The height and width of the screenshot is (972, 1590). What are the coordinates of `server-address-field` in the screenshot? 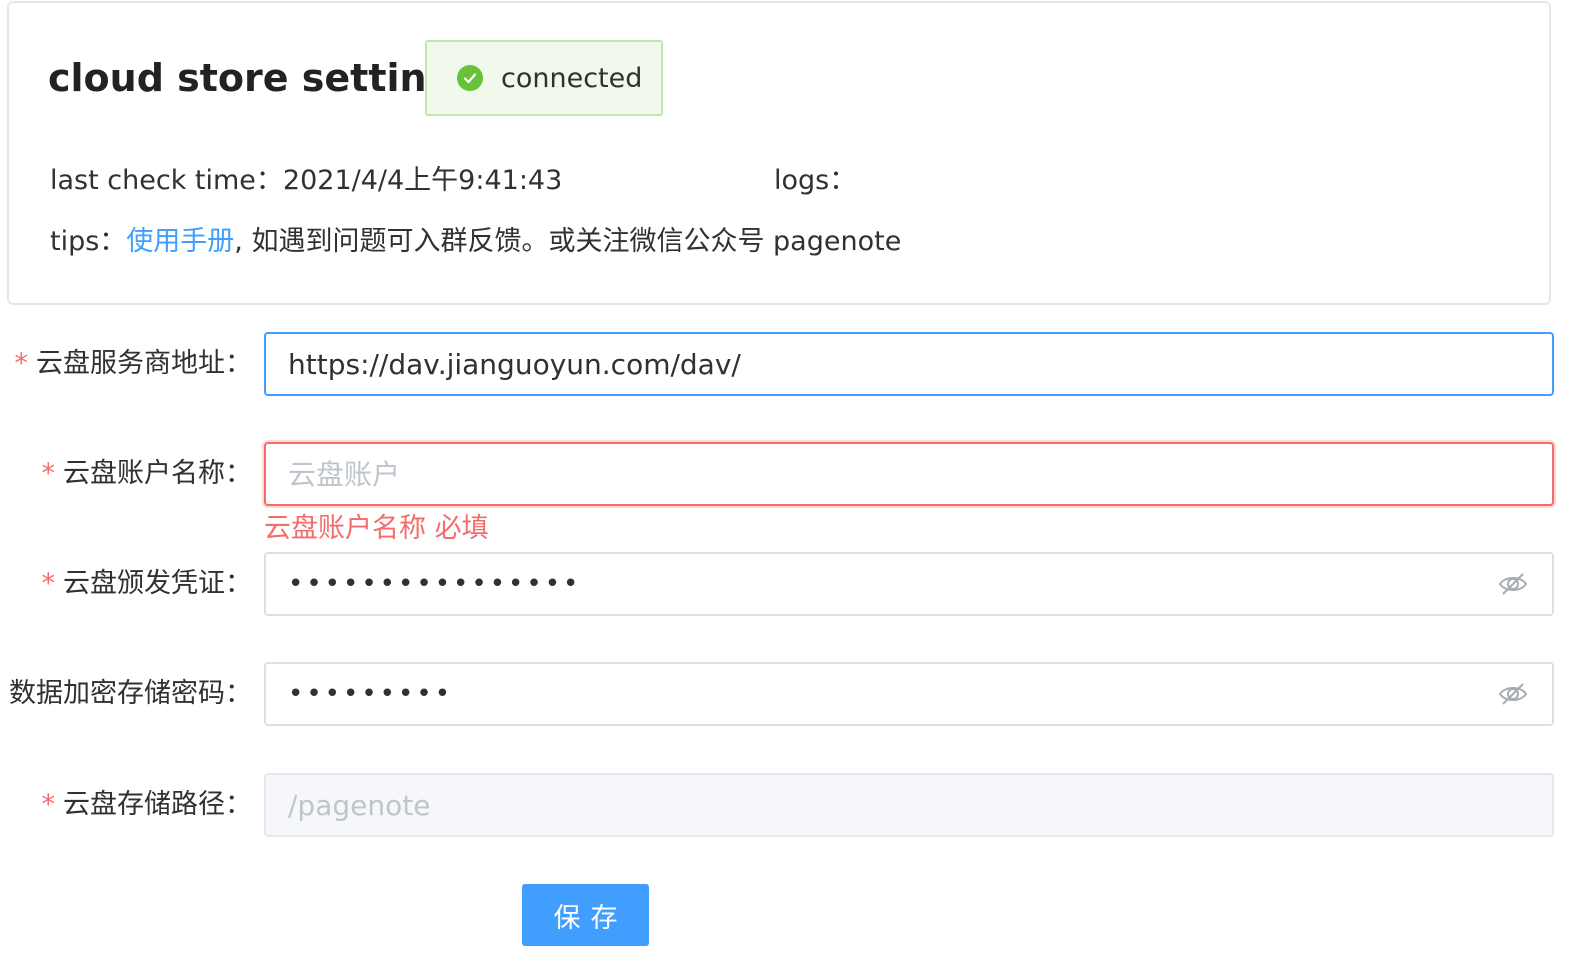 It's located at (909, 364).